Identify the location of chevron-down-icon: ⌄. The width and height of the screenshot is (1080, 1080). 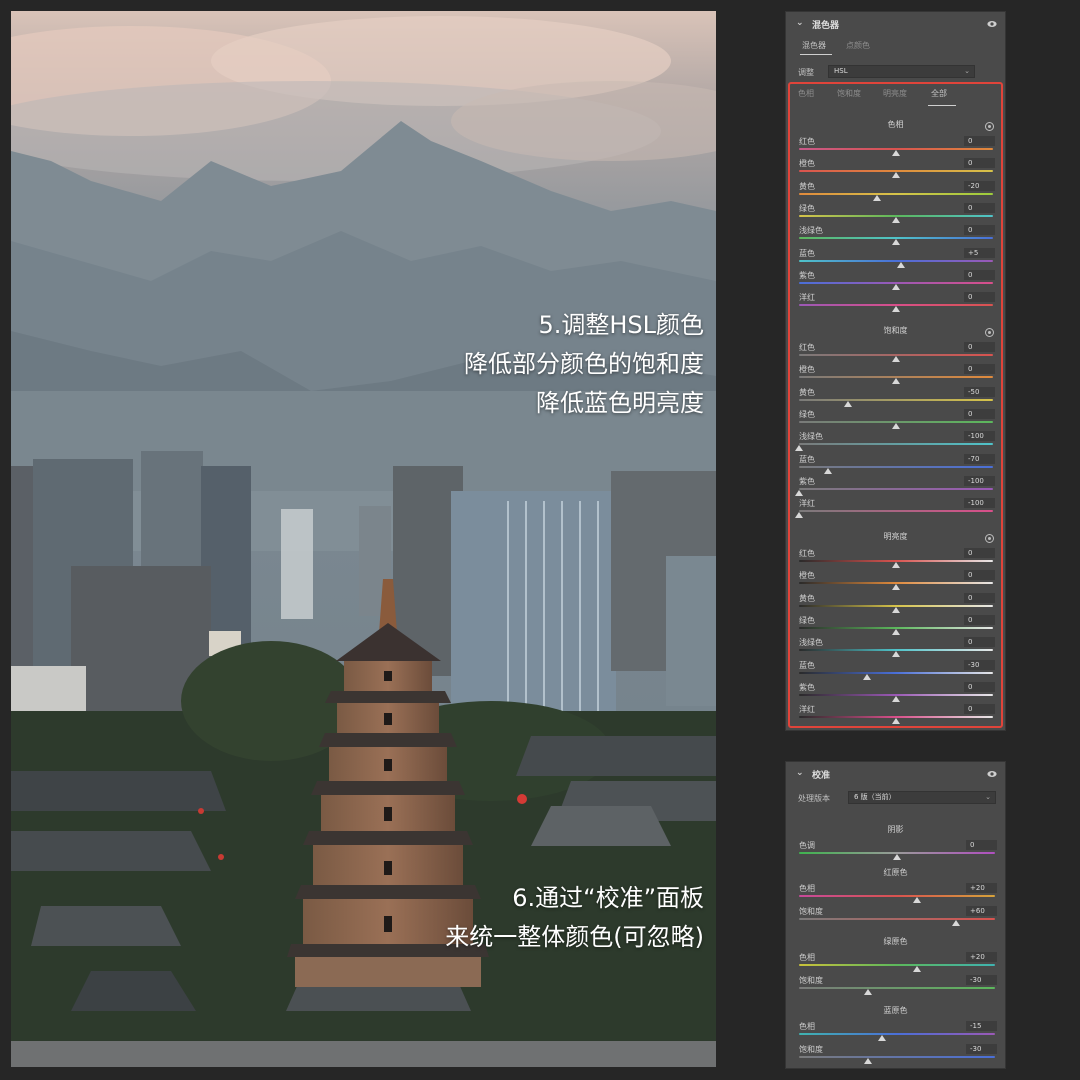
(967, 71).